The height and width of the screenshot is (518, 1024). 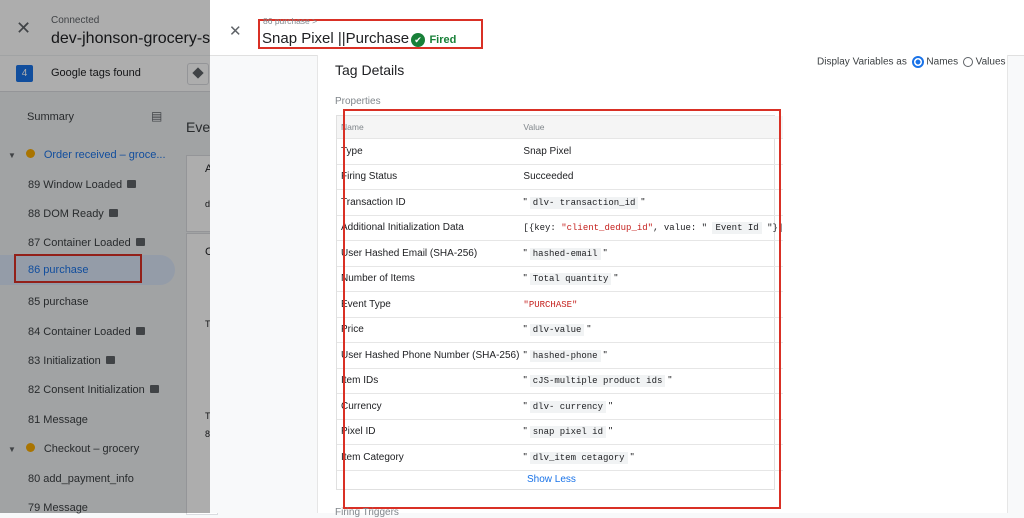 I want to click on close-icon: ✕, so click(x=235, y=31).